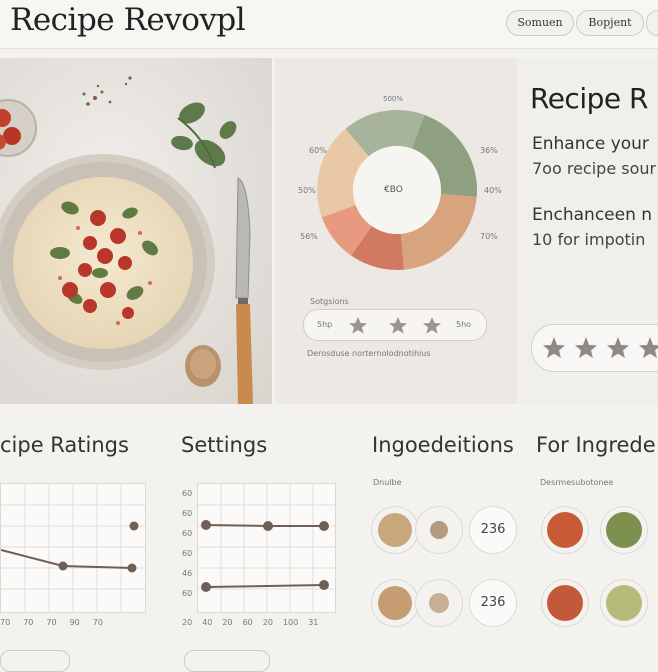 The image size is (658, 672). I want to click on donut-right-label-2: 40%, so click(493, 190).